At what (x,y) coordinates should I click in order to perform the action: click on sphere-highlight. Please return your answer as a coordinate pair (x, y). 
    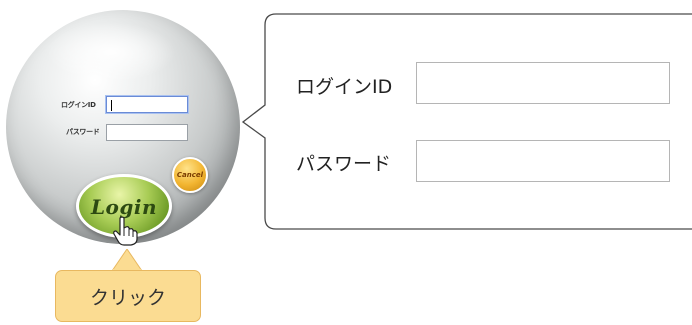
    Looking at the image, I should click on (111, 52).